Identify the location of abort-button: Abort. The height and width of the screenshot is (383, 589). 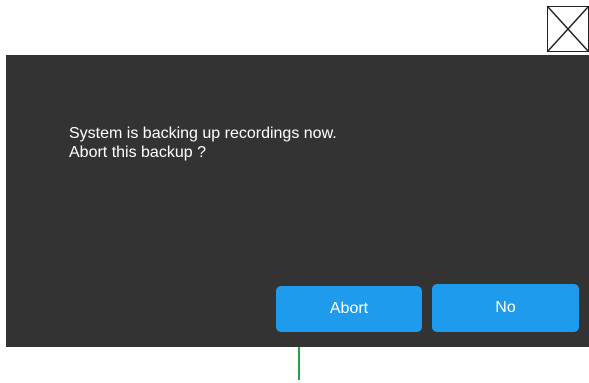
(349, 309).